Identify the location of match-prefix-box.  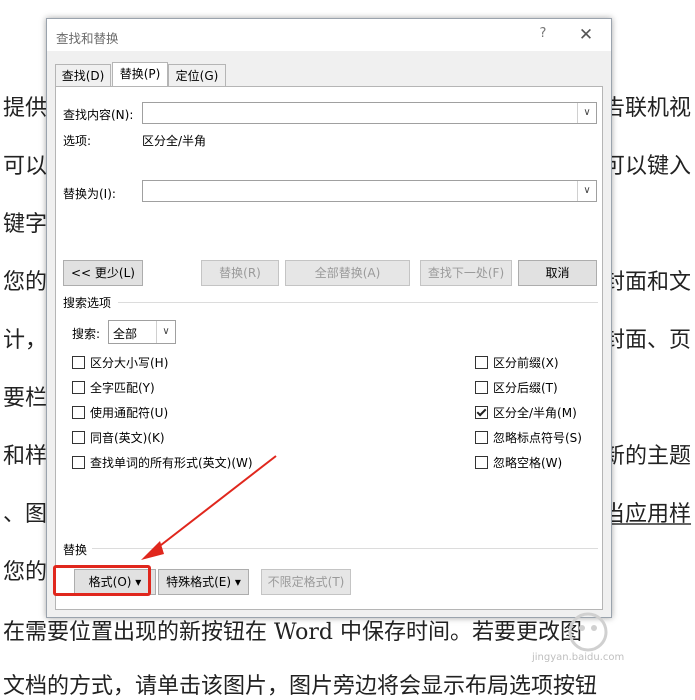
(481, 362).